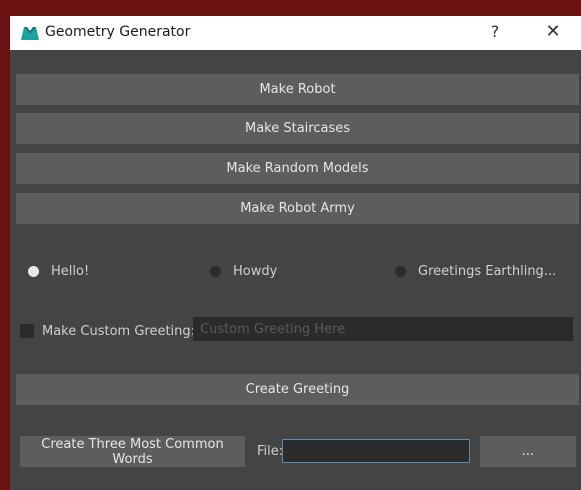 The width and height of the screenshot is (581, 490). I want to click on window-title: Geometry Generator, so click(118, 32).